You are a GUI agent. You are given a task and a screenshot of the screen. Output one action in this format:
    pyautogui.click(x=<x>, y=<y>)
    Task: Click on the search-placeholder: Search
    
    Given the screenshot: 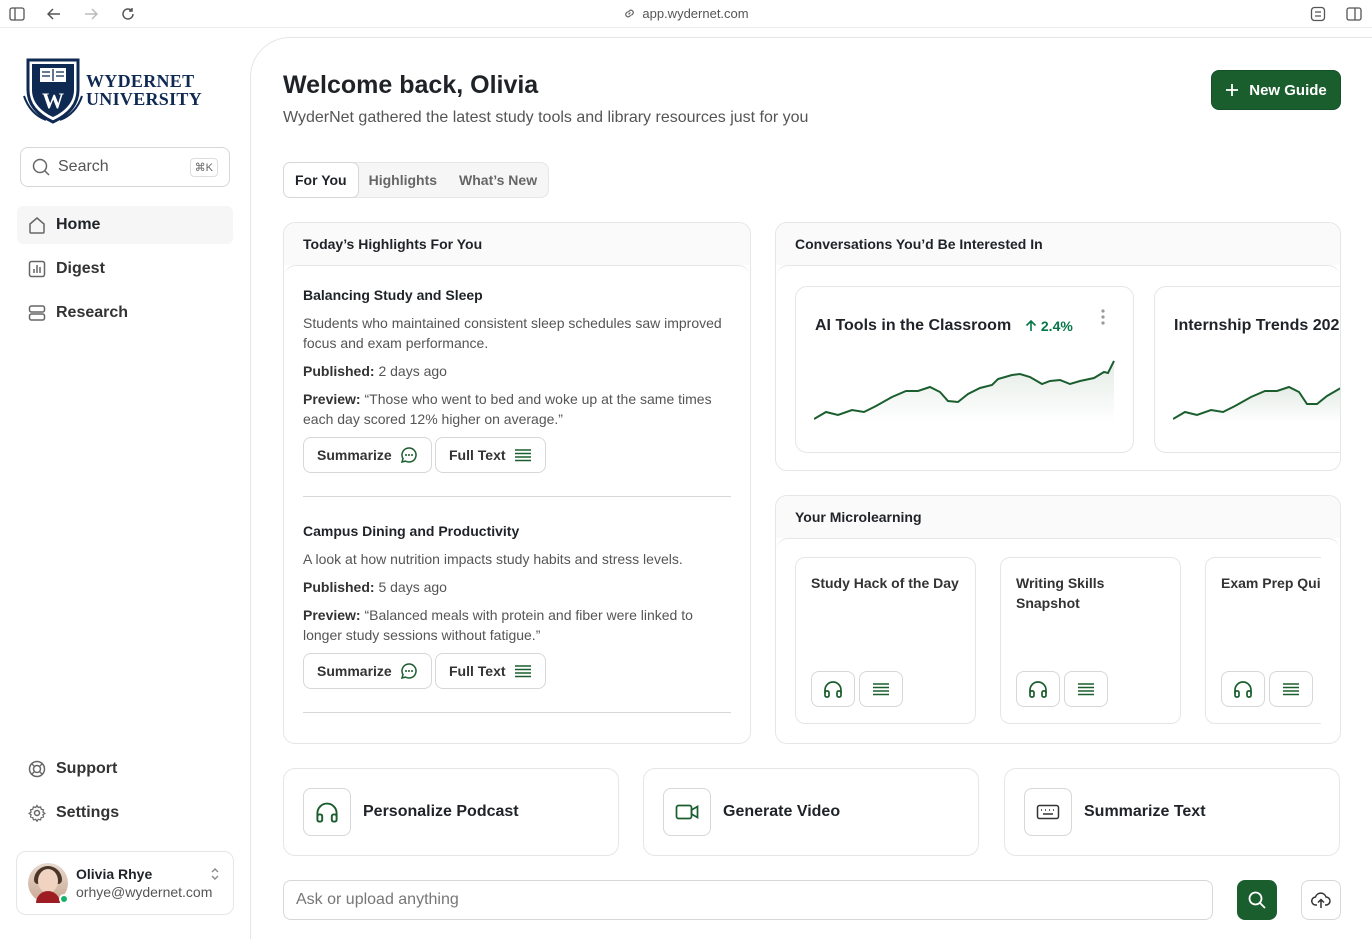 What is the action you would take?
    pyautogui.click(x=83, y=166)
    